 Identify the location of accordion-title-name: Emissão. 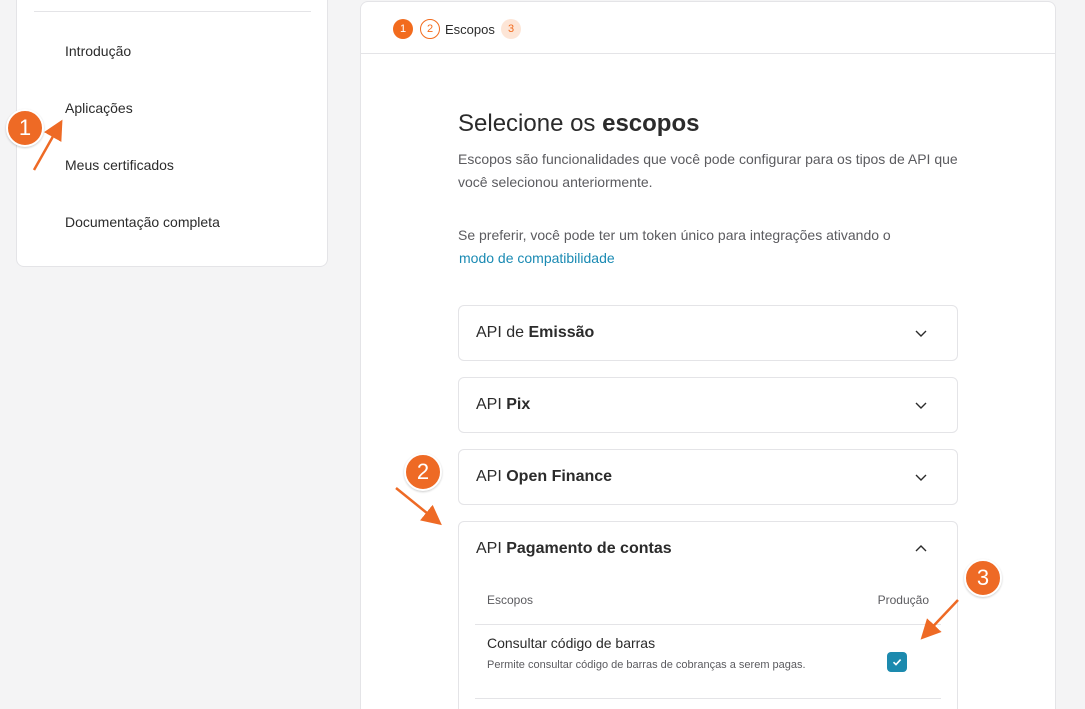
(561, 332).